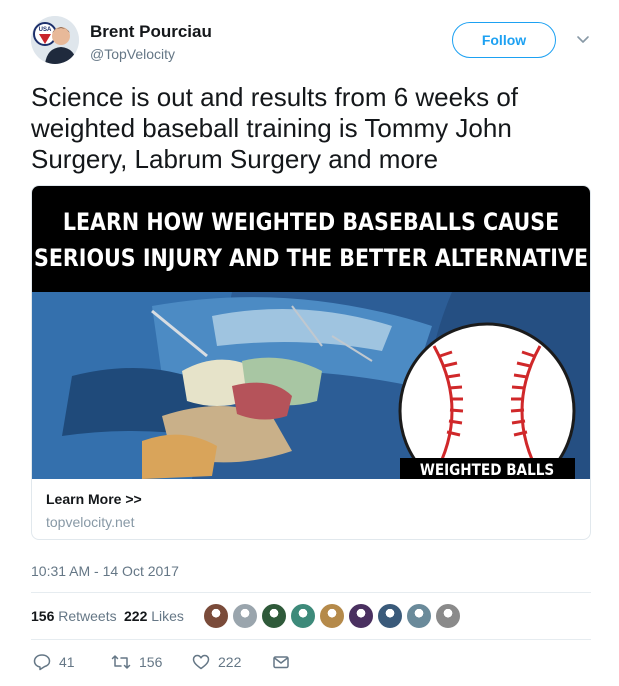  I want to click on author-avatar: USA, so click(55, 40).